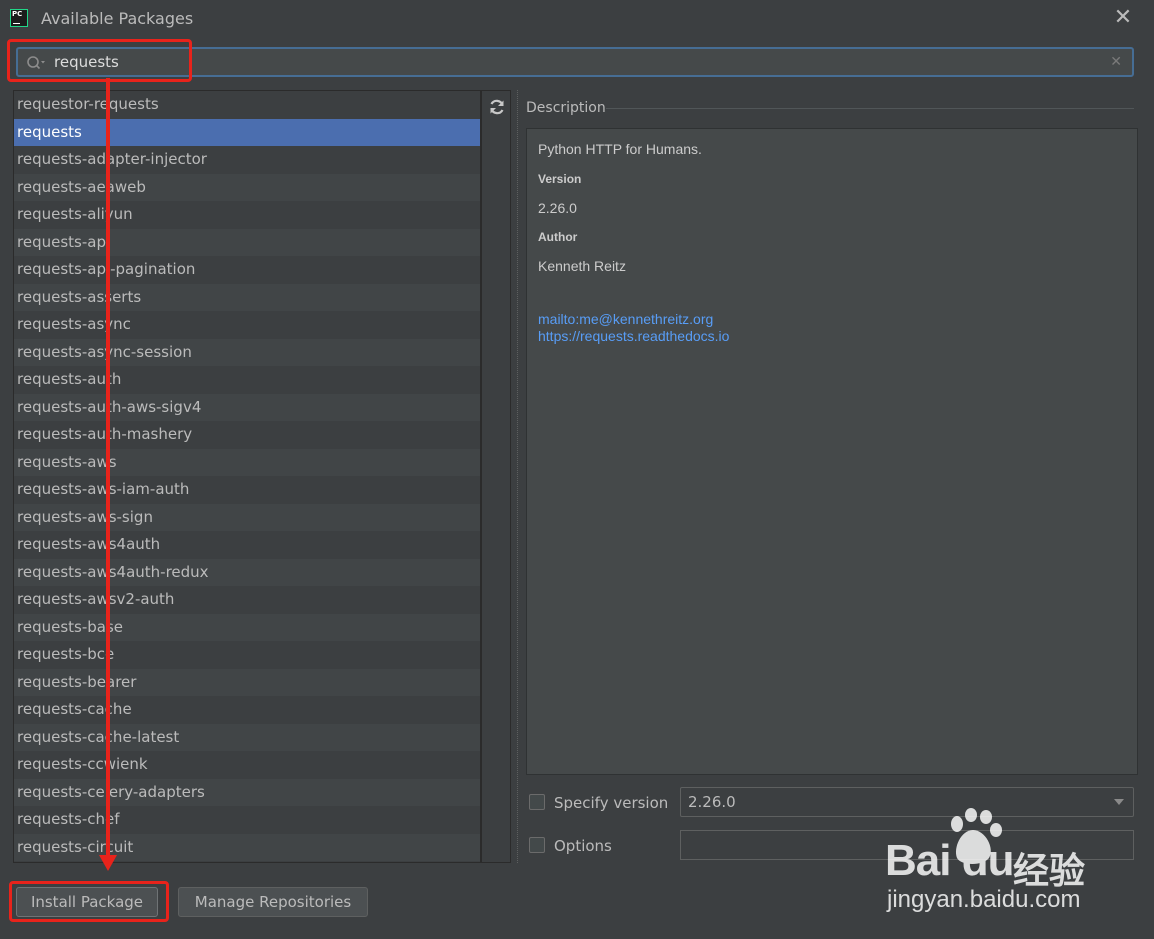  What do you see at coordinates (1119, 802) in the screenshot?
I see `chevron-down-icon` at bounding box center [1119, 802].